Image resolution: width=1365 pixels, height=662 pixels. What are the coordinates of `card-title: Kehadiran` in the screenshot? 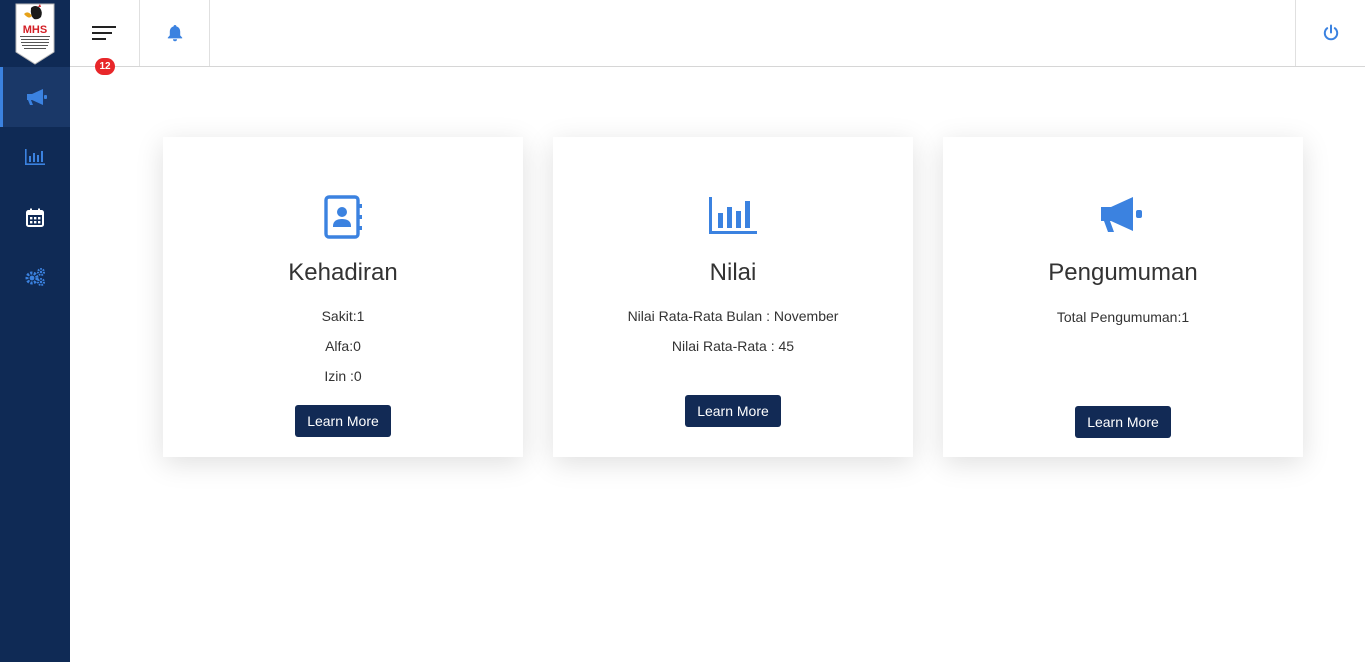 It's located at (343, 272).